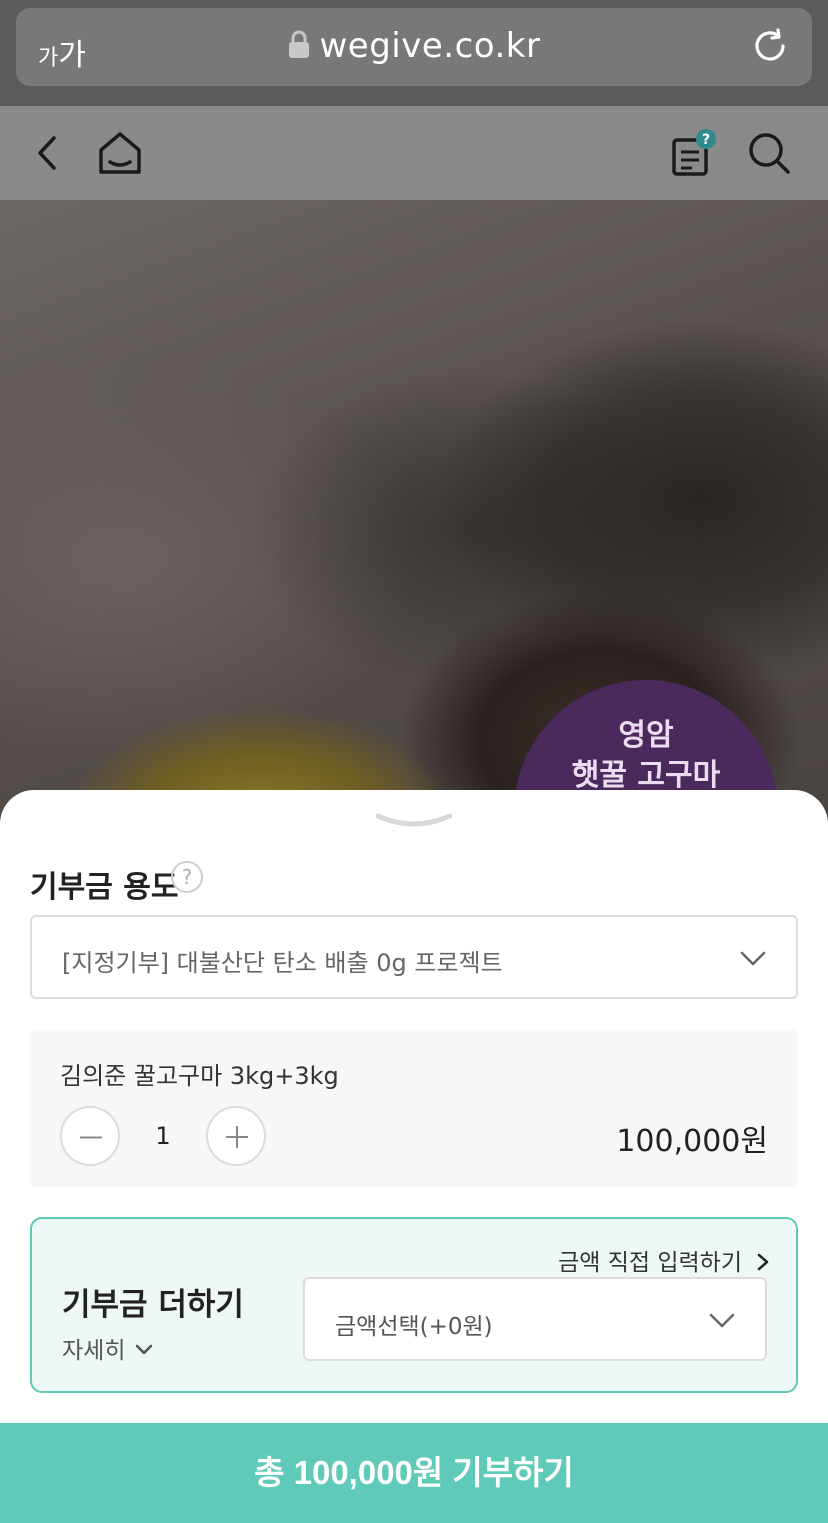 The width and height of the screenshot is (828, 1523). I want to click on product-name: 김의준 꿀고구마 3kg+3kg, so click(199, 1076).